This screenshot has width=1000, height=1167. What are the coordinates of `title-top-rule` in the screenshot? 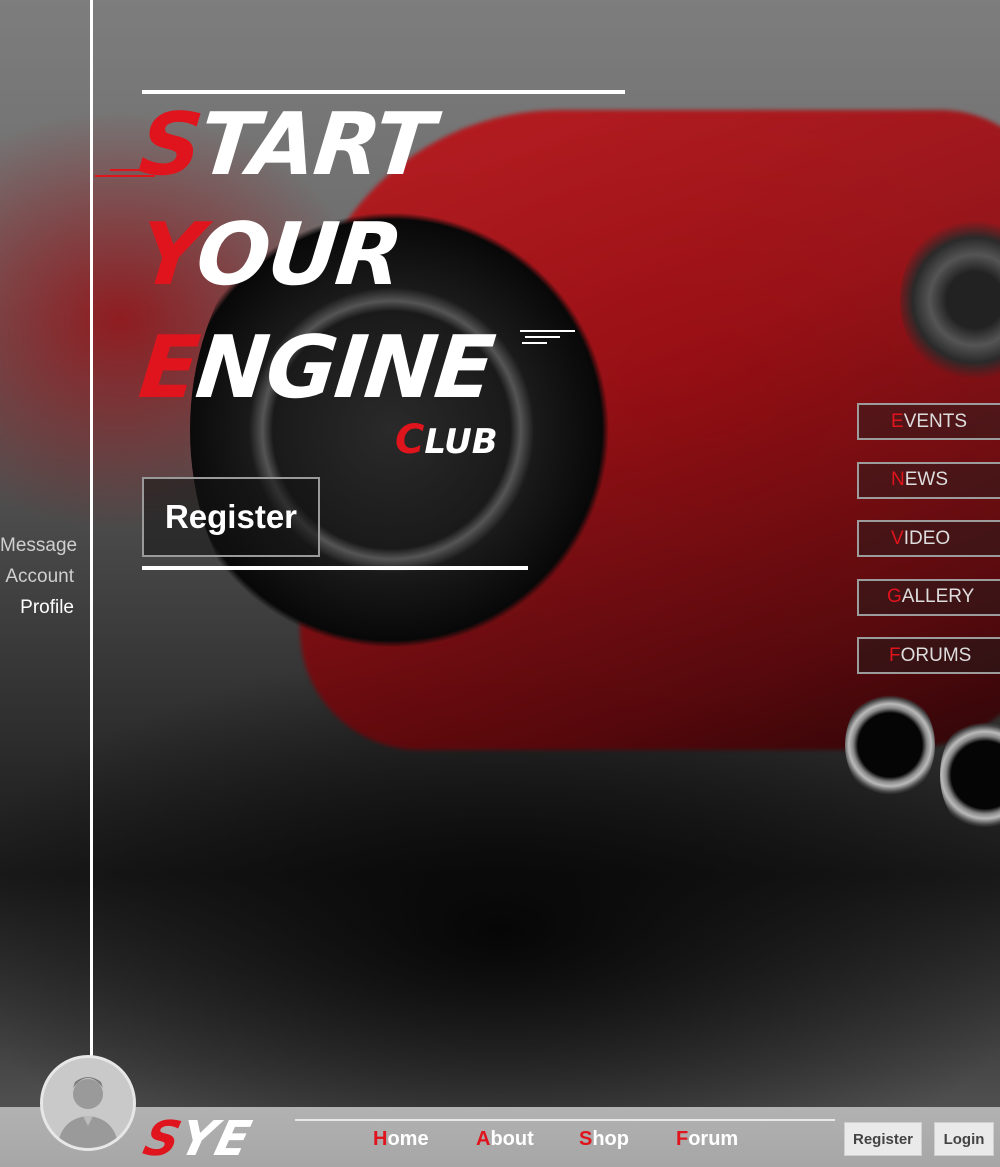 It's located at (383, 92).